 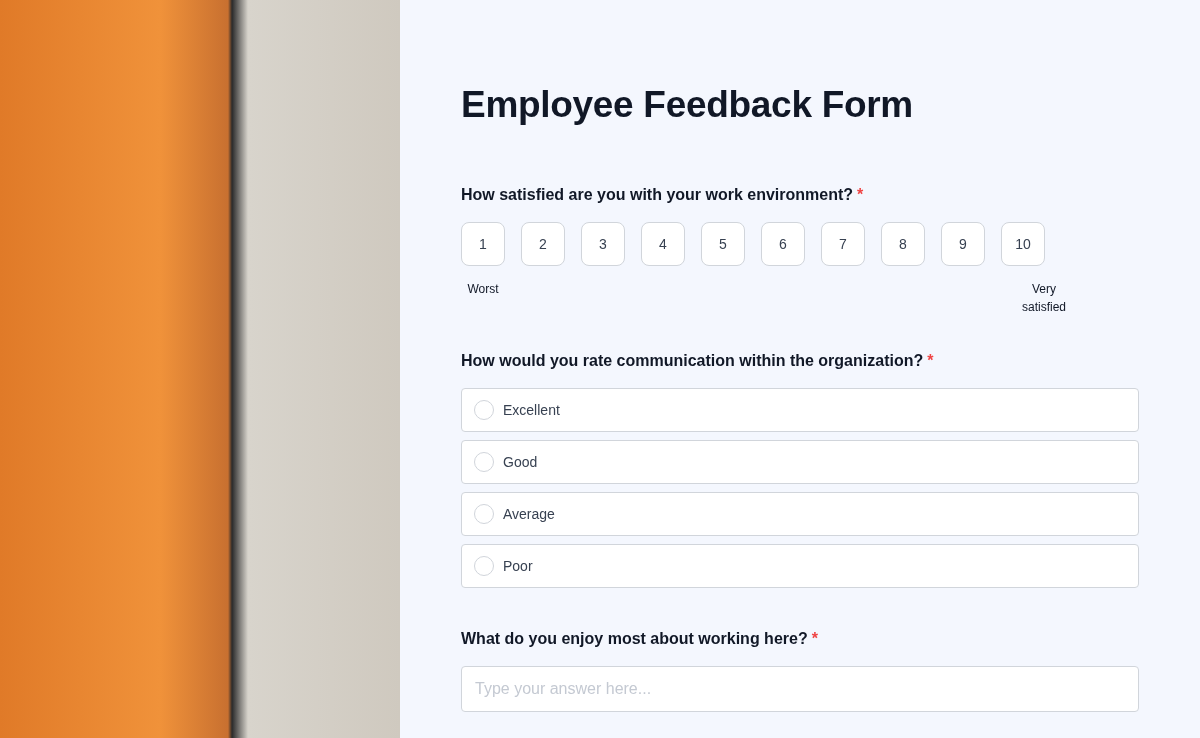 I want to click on rating-button: 5, so click(x=723, y=244).